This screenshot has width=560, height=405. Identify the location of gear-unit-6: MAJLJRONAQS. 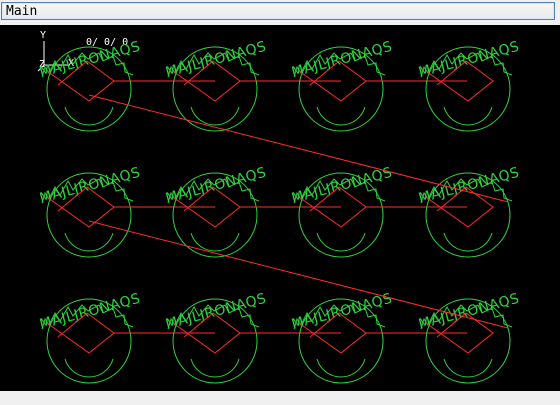
(252, 211).